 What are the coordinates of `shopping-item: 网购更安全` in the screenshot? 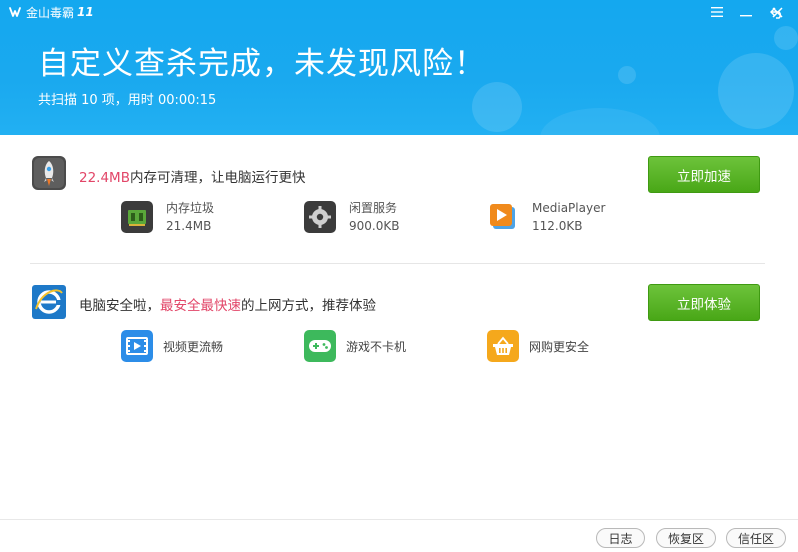 It's located at (538, 346).